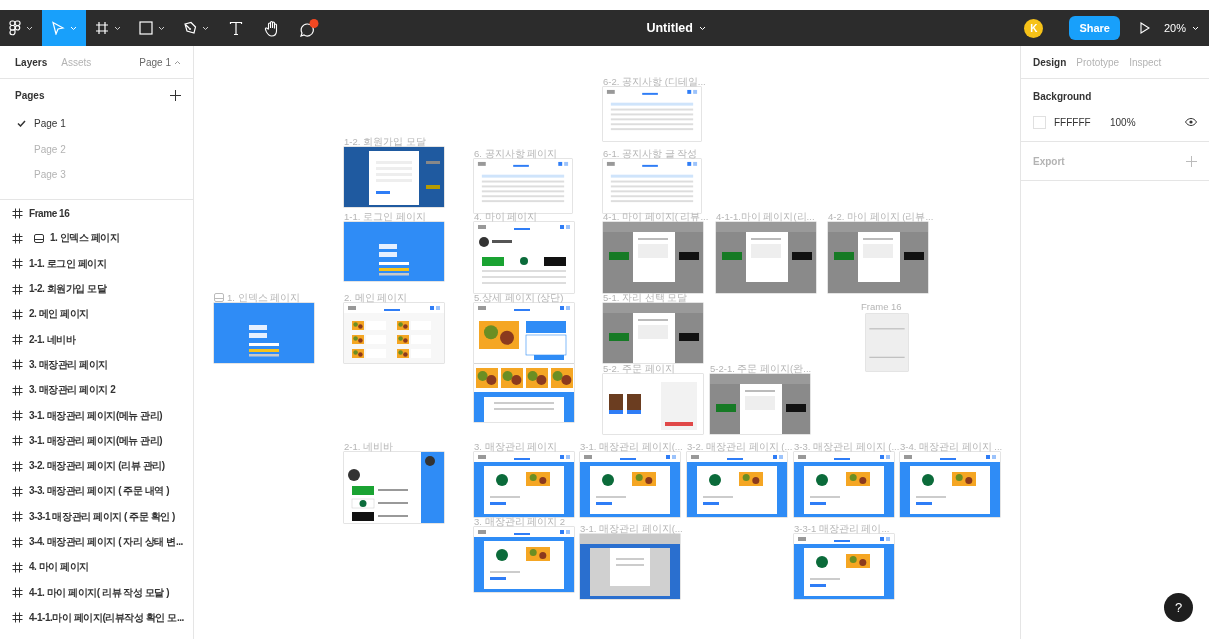  What do you see at coordinates (96, 517) in the screenshot?
I see `layer-item: 3-3-1 매장관리 페이지 ( 주문 확인 )` at bounding box center [96, 517].